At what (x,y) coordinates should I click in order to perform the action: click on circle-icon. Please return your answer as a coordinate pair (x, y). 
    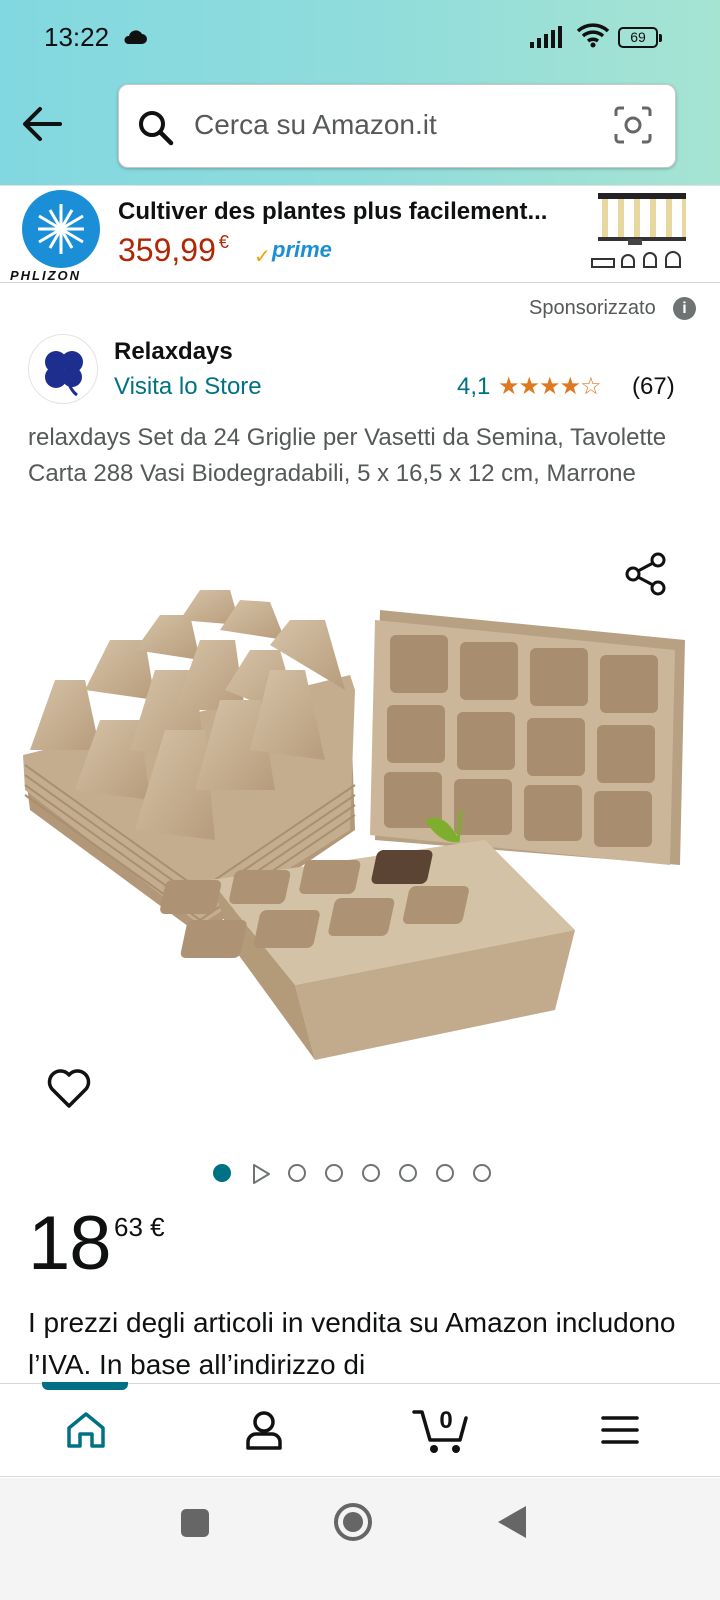
    Looking at the image, I should click on (353, 1522).